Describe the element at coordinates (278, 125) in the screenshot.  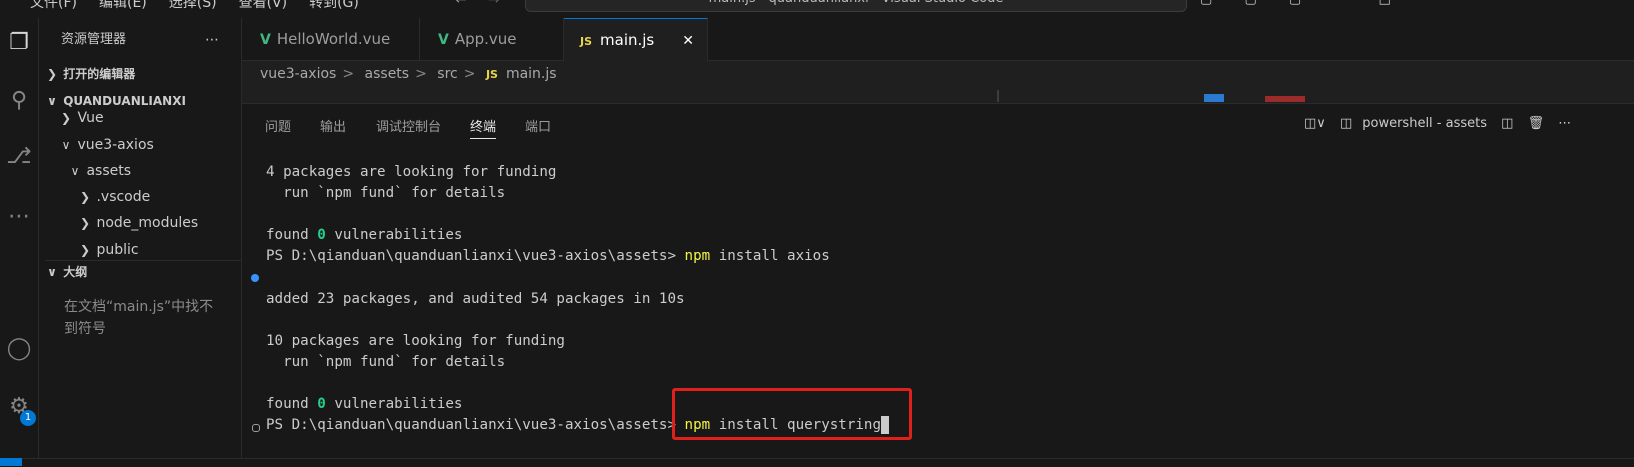
I see `tab-problems: 问题` at that location.